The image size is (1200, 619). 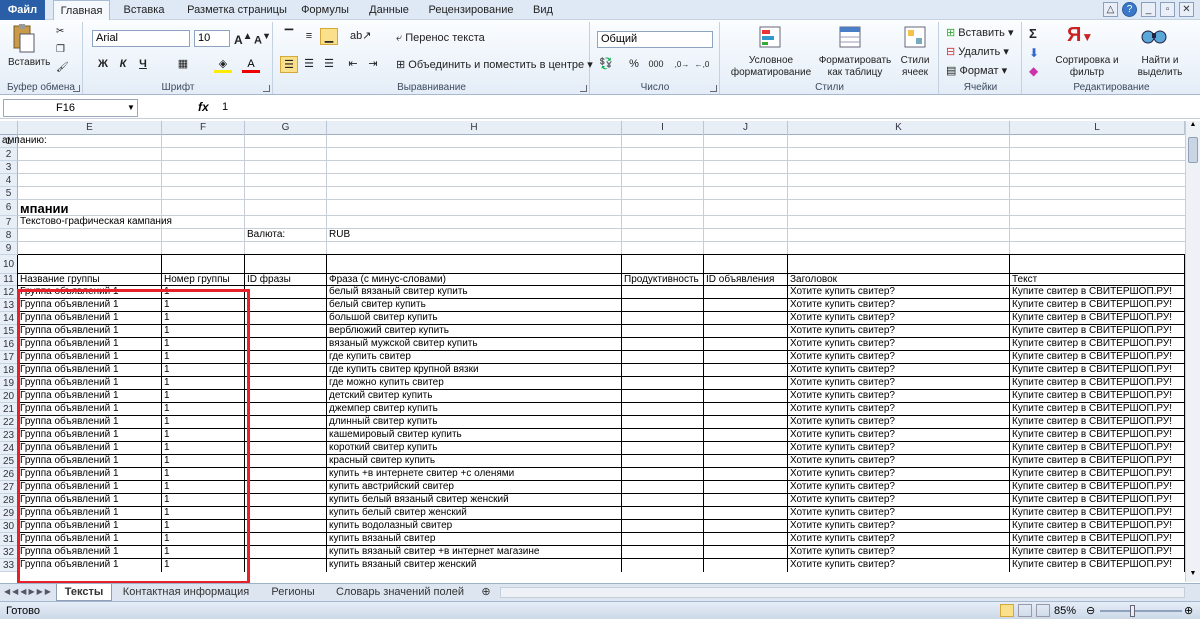 What do you see at coordinates (1141, 611) in the screenshot?
I see `zoom-slider` at bounding box center [1141, 611].